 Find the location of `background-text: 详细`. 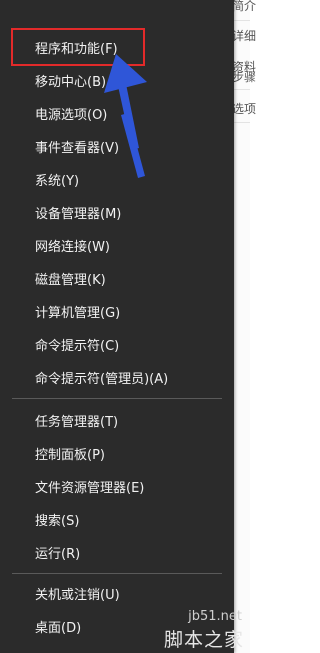

background-text: 详细 is located at coordinates (244, 36).